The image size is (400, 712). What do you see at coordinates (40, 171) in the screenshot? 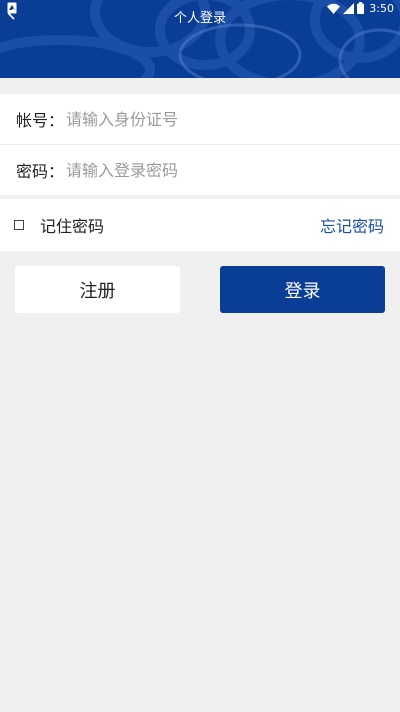
I see `password-label: 密码：` at bounding box center [40, 171].